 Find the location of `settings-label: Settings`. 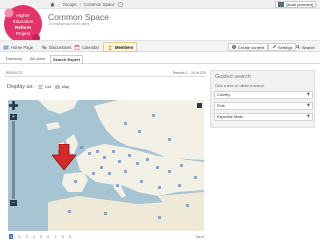

settings-label: Settings is located at coordinates (285, 47).